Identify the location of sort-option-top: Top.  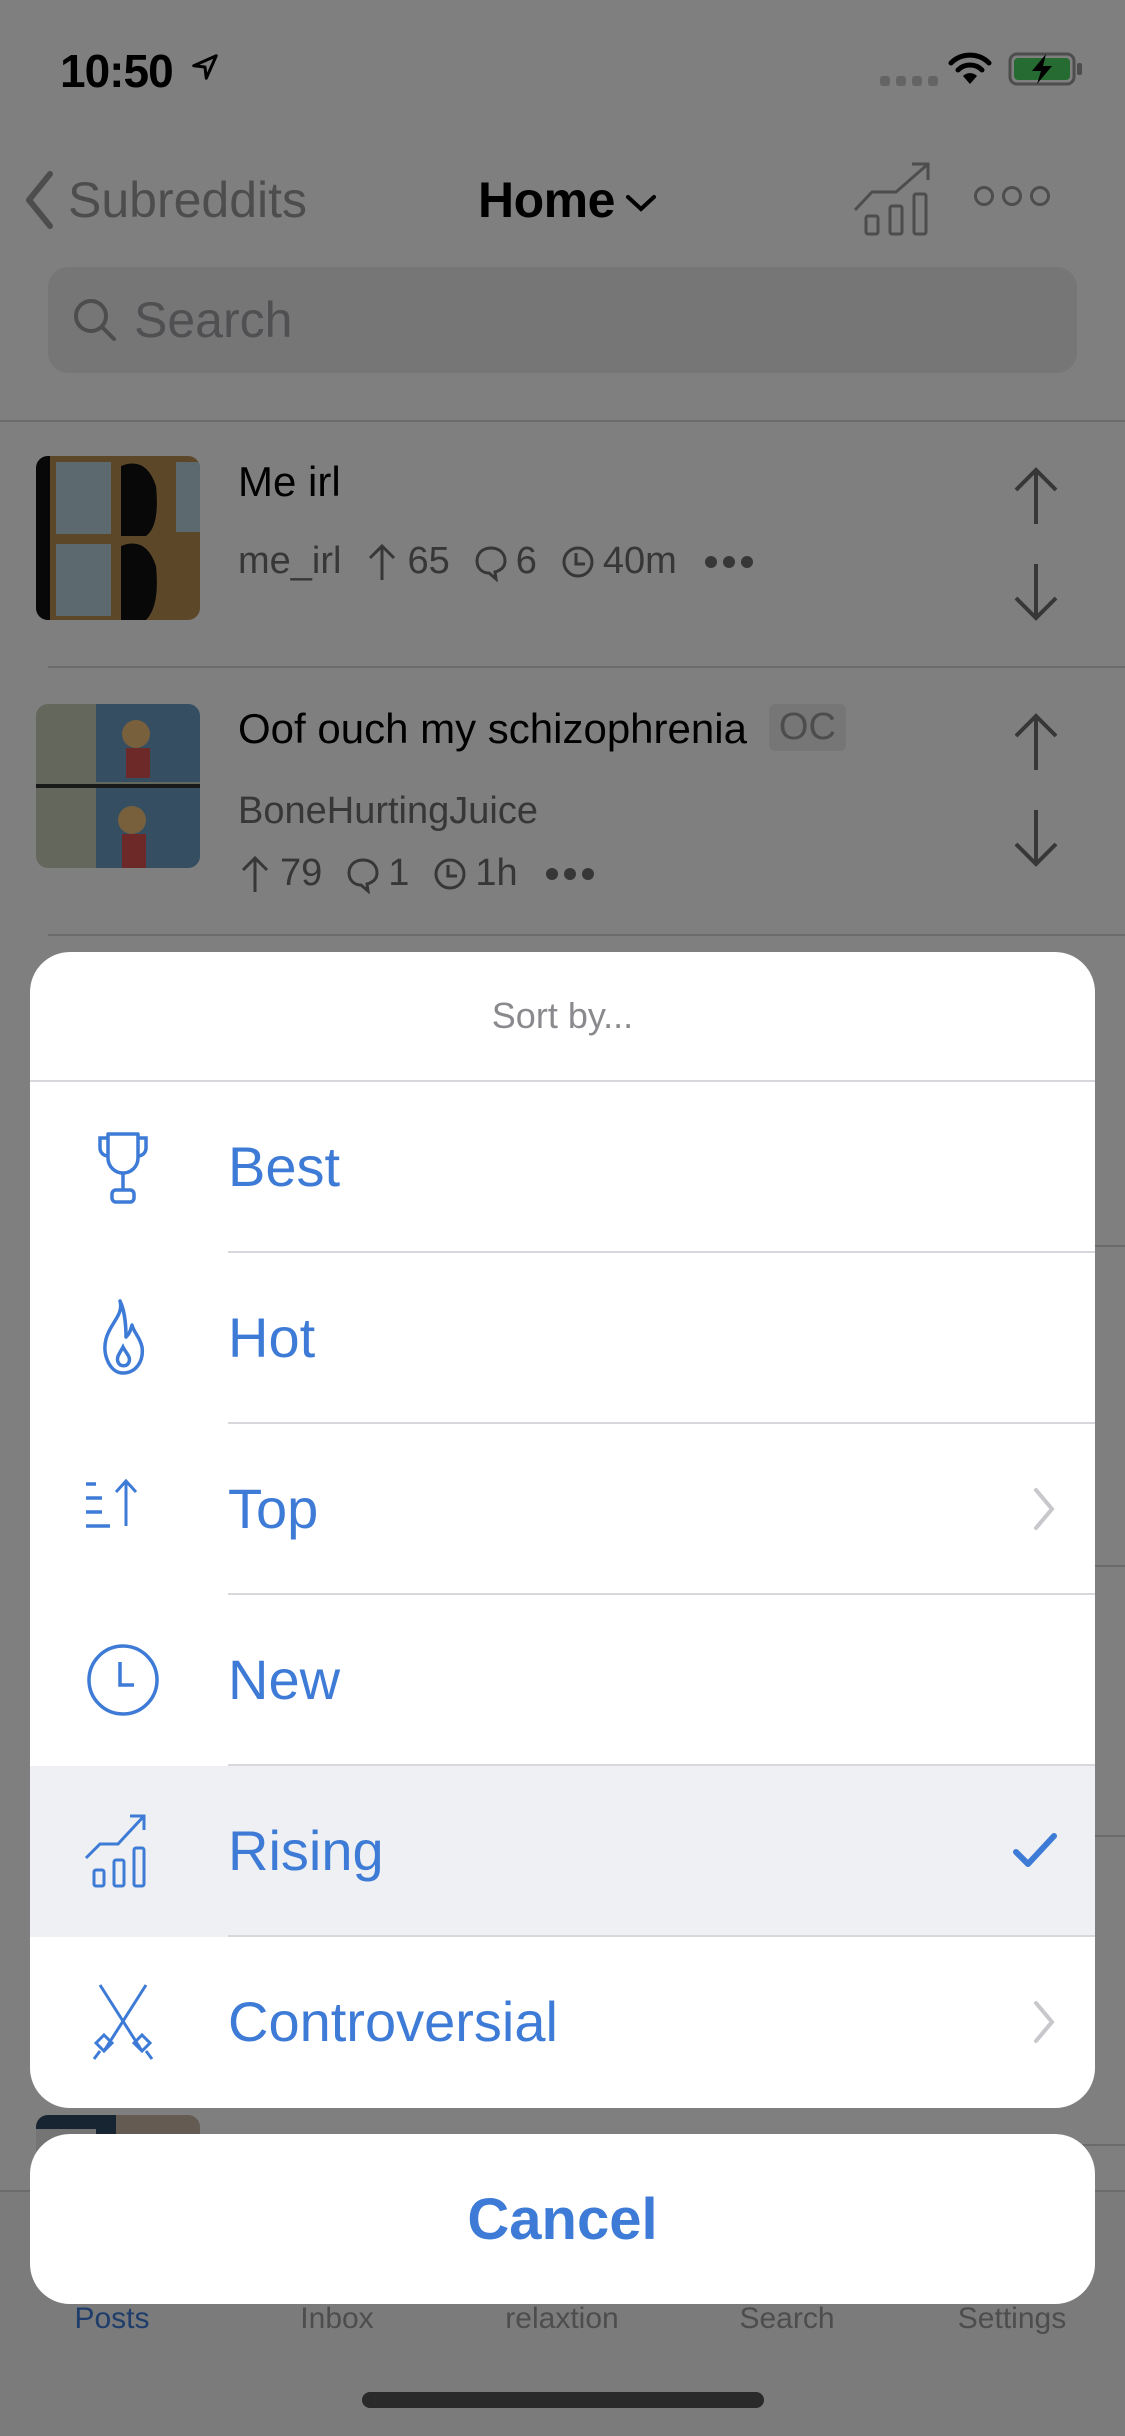
(562, 1509).